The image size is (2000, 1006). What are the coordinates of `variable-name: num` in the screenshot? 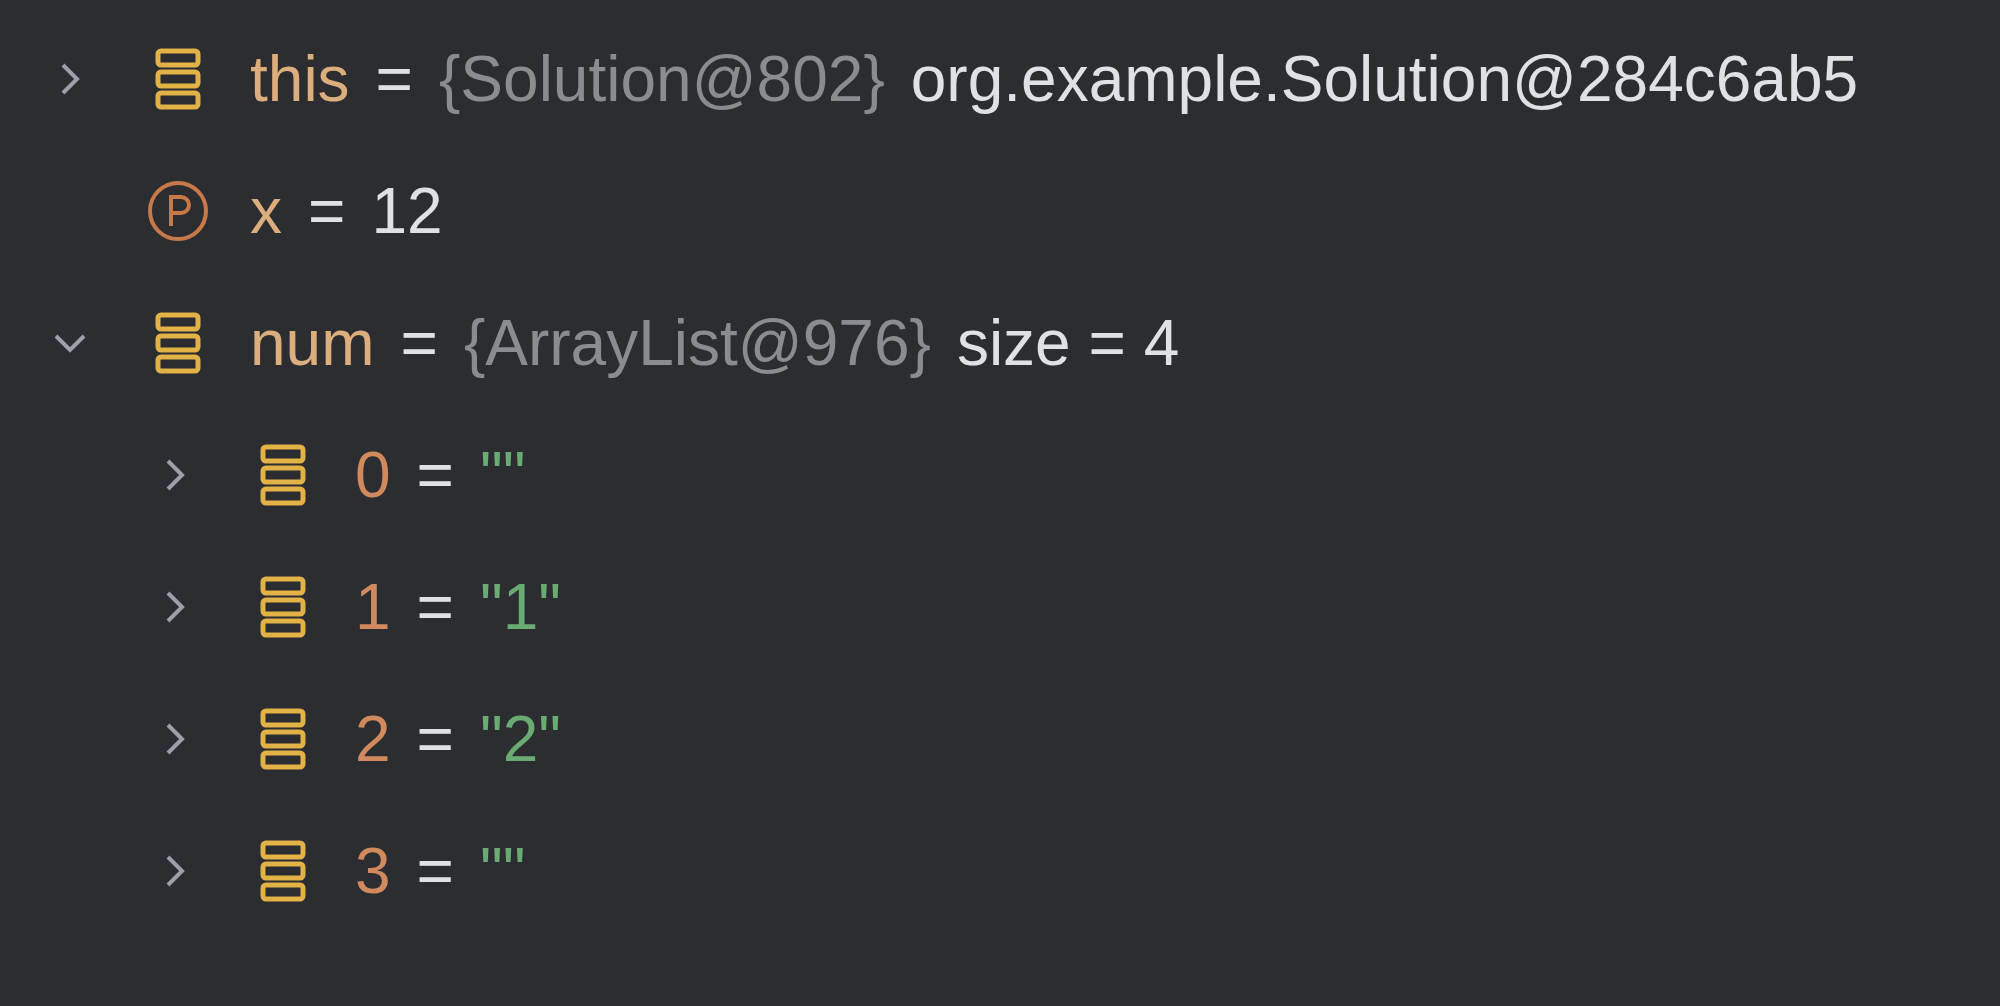 It's located at (312, 343).